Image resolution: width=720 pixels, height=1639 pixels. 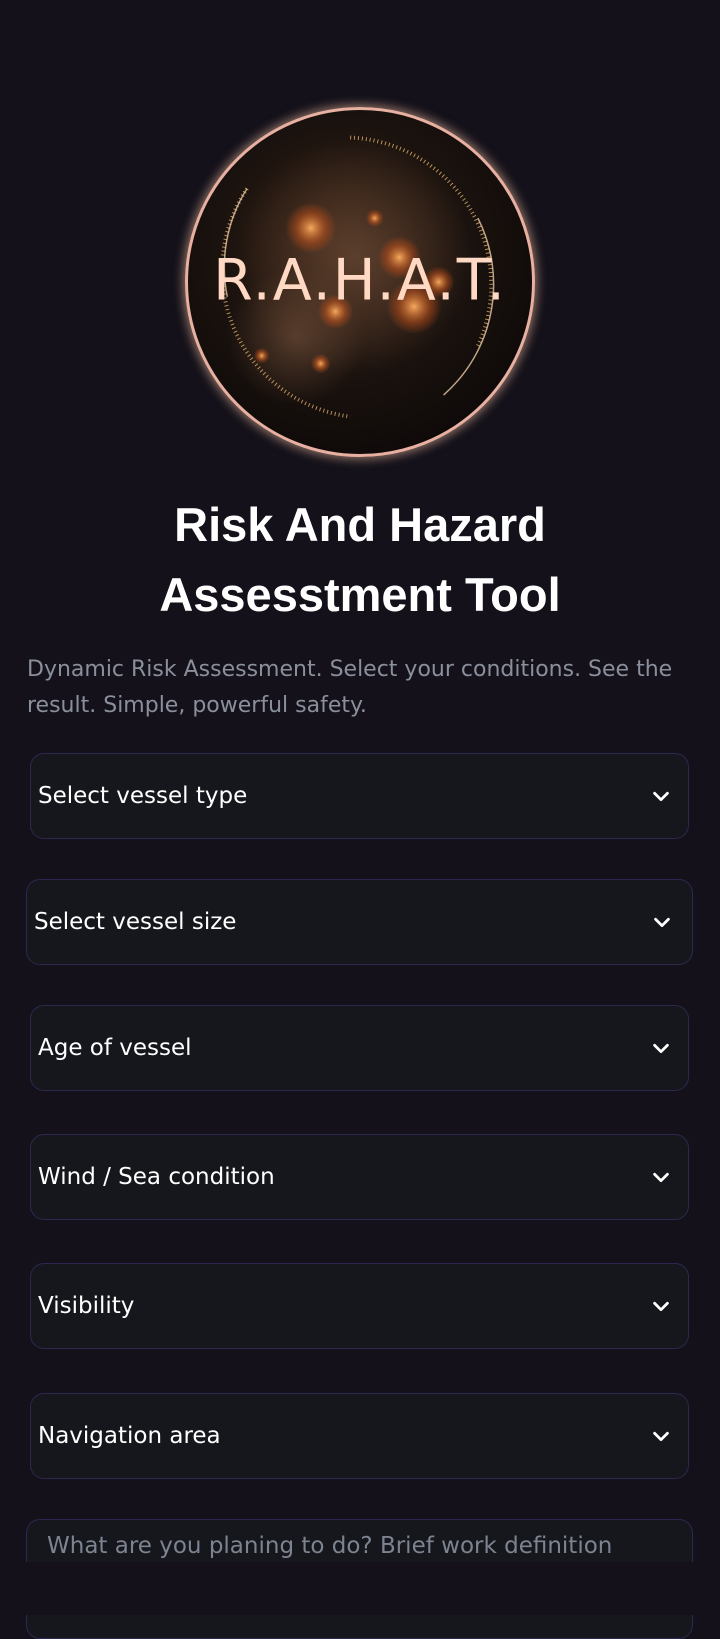 What do you see at coordinates (360, 560) in the screenshot?
I see `page-title: Risk And Hazard Assesstment Tool` at bounding box center [360, 560].